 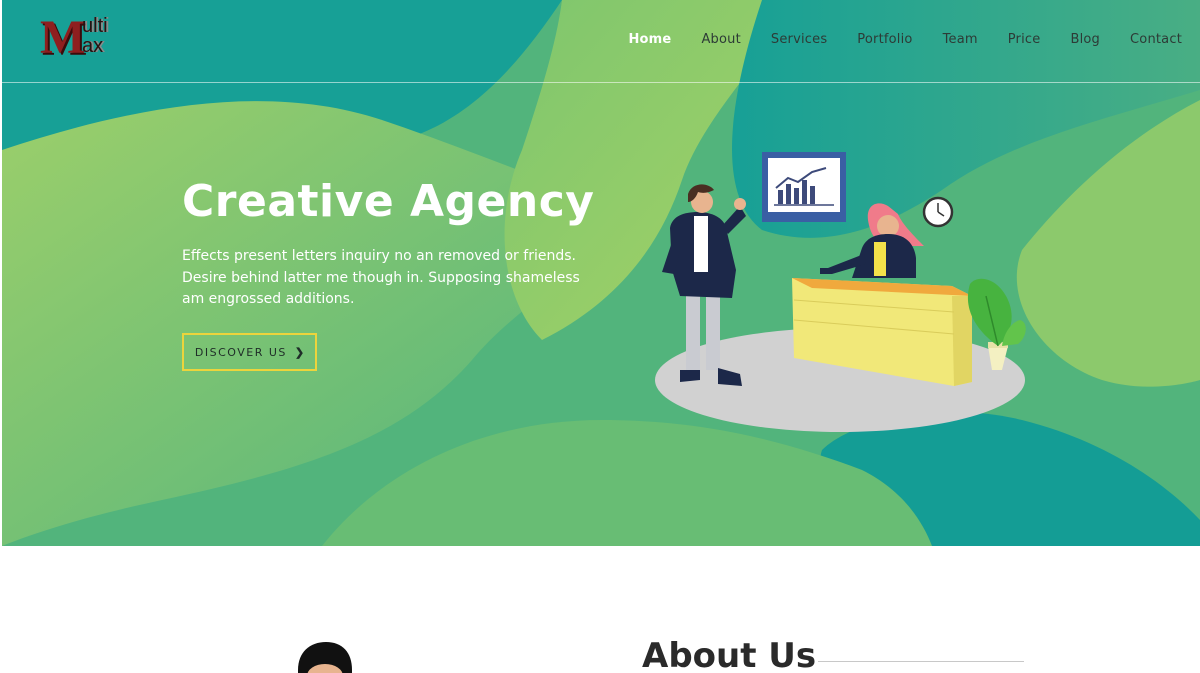 What do you see at coordinates (840, 292) in the screenshot?
I see `office-reception-illustration` at bounding box center [840, 292].